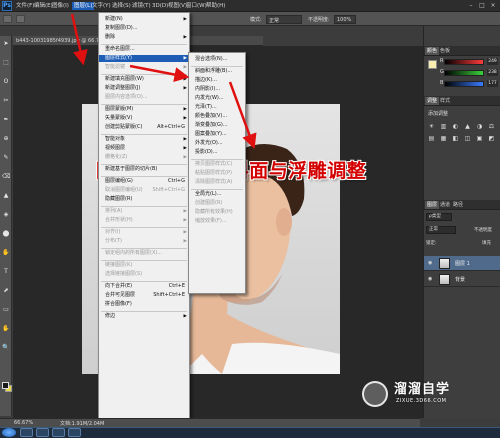 The height and width of the screenshot is (438, 500). I want to click on zoom-level: 66.67%, so click(23, 423).